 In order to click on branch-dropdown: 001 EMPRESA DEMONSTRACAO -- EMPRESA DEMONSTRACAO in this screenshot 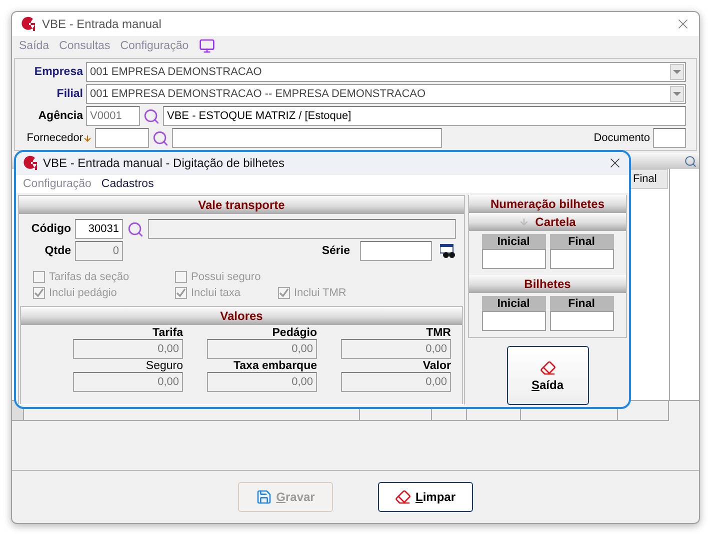, I will do `click(386, 94)`.